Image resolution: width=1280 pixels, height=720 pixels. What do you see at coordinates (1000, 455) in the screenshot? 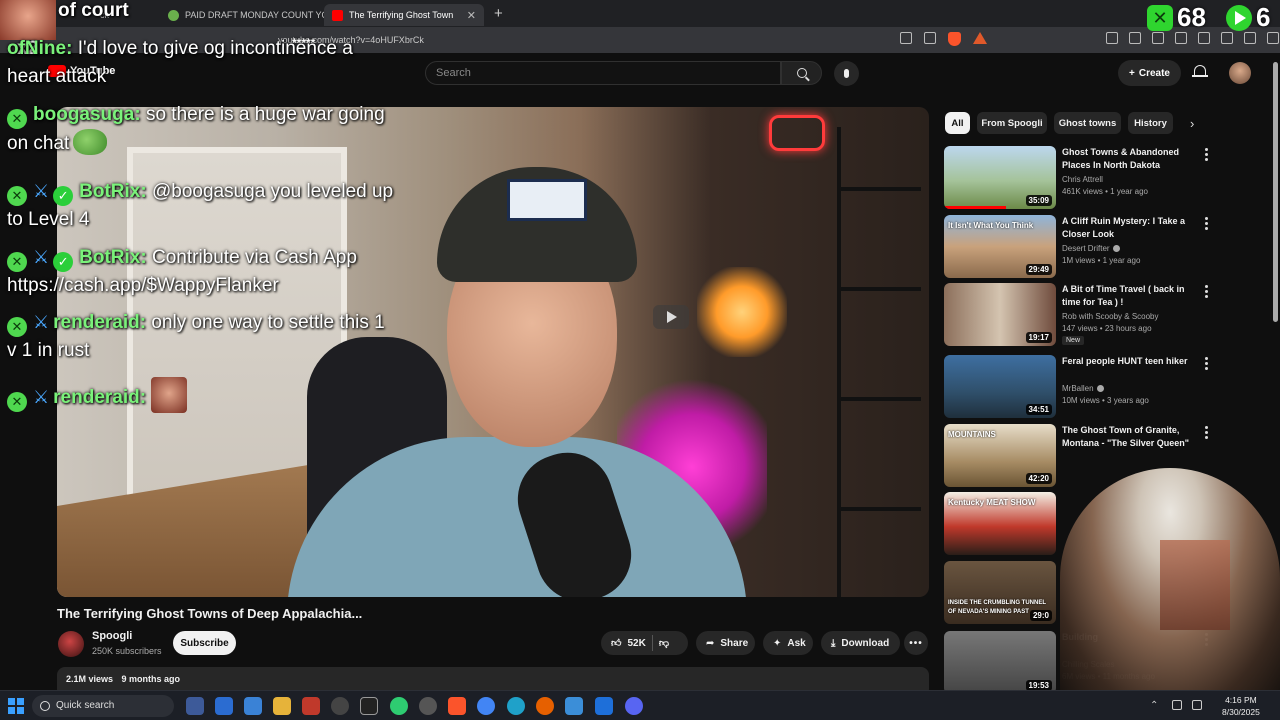
I see `video-thumbnail: MOUNTAINS 42:20` at bounding box center [1000, 455].